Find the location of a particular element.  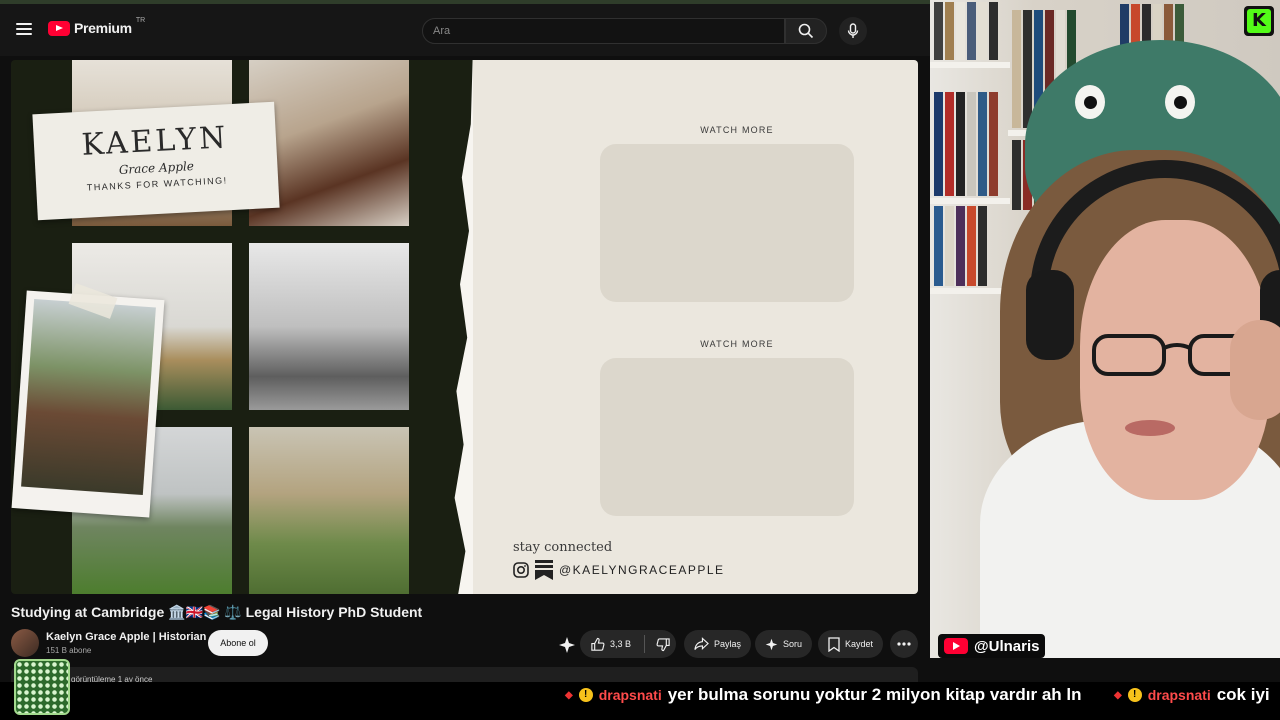

ask-label: Soru is located at coordinates (793, 644).